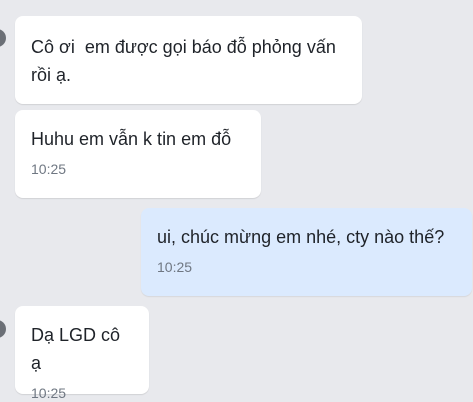 Image resolution: width=473 pixels, height=402 pixels. What do you see at coordinates (131, 139) in the screenshot?
I see `message-text: Huhu em vẫn k tin em đỗ` at bounding box center [131, 139].